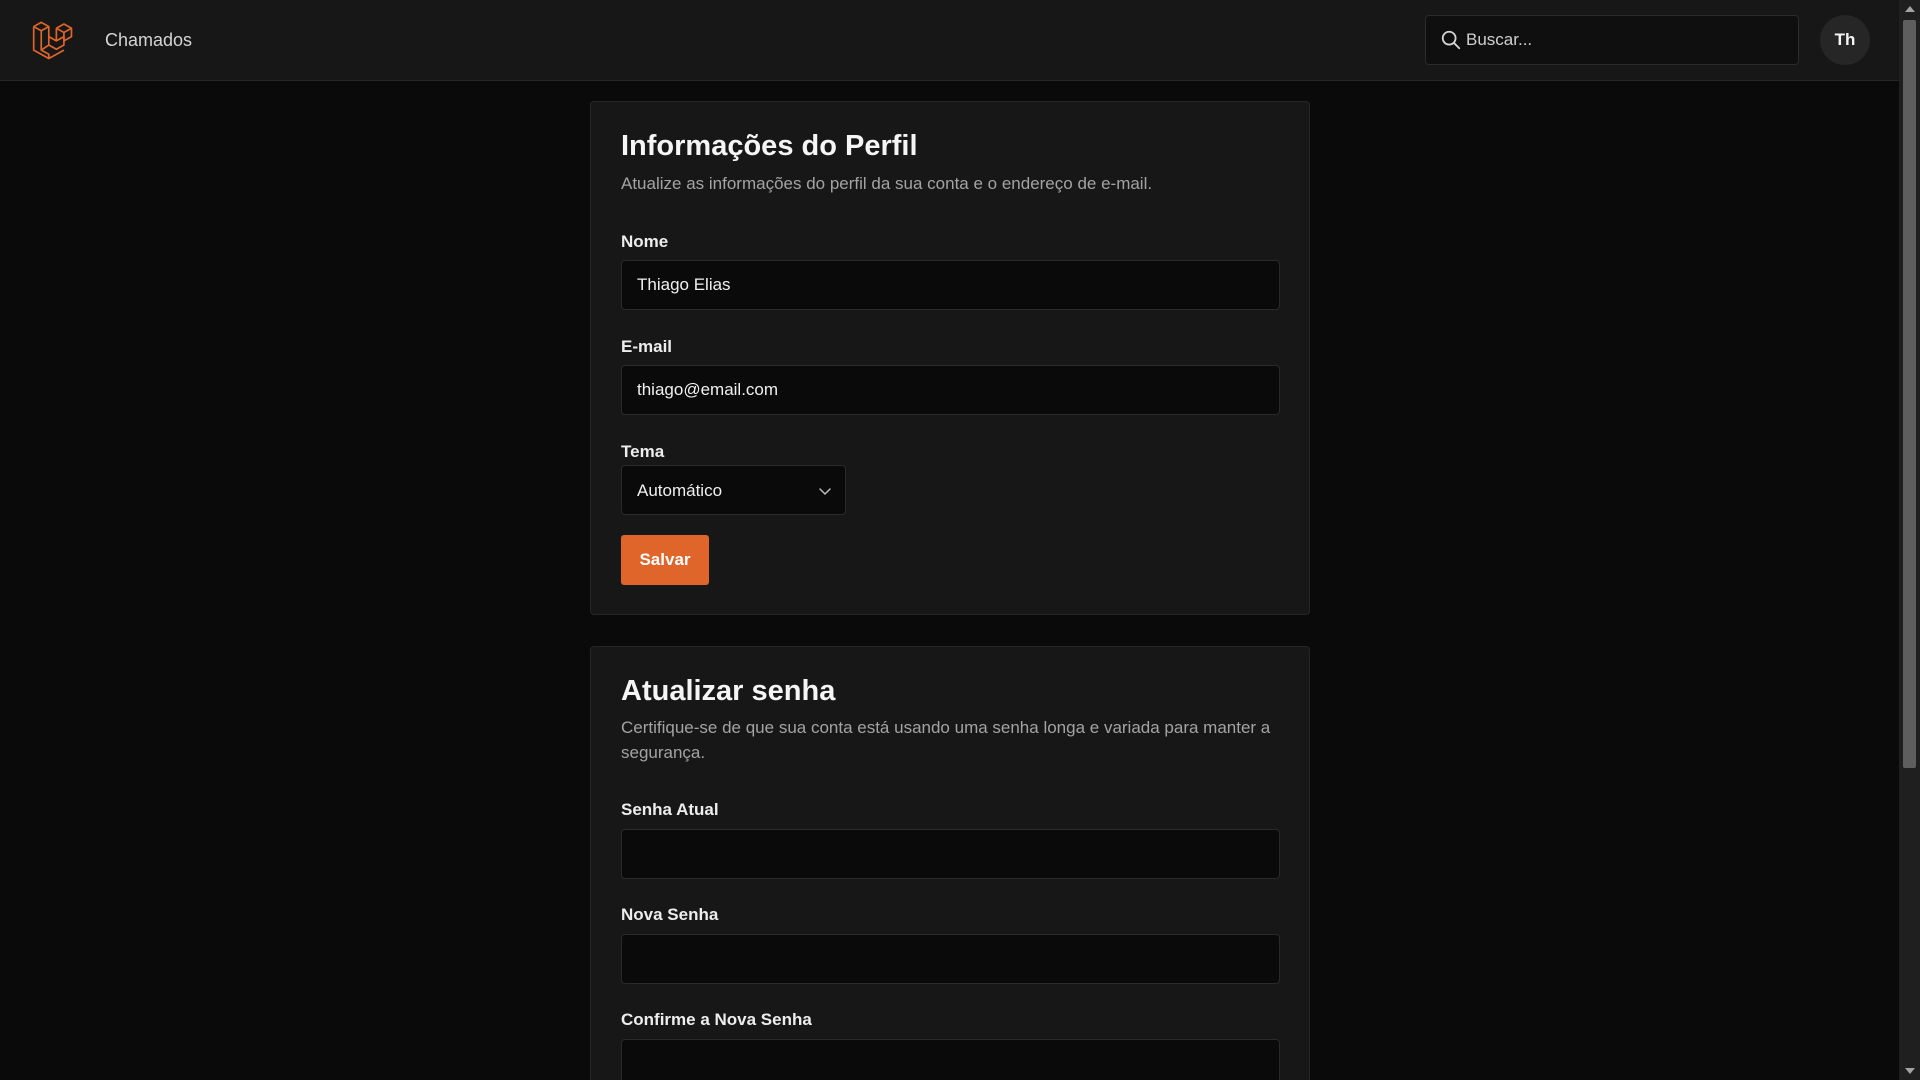 Image resolution: width=1920 pixels, height=1080 pixels. I want to click on confirm-password-label: Confirme a Nova Senha, so click(716, 1019).